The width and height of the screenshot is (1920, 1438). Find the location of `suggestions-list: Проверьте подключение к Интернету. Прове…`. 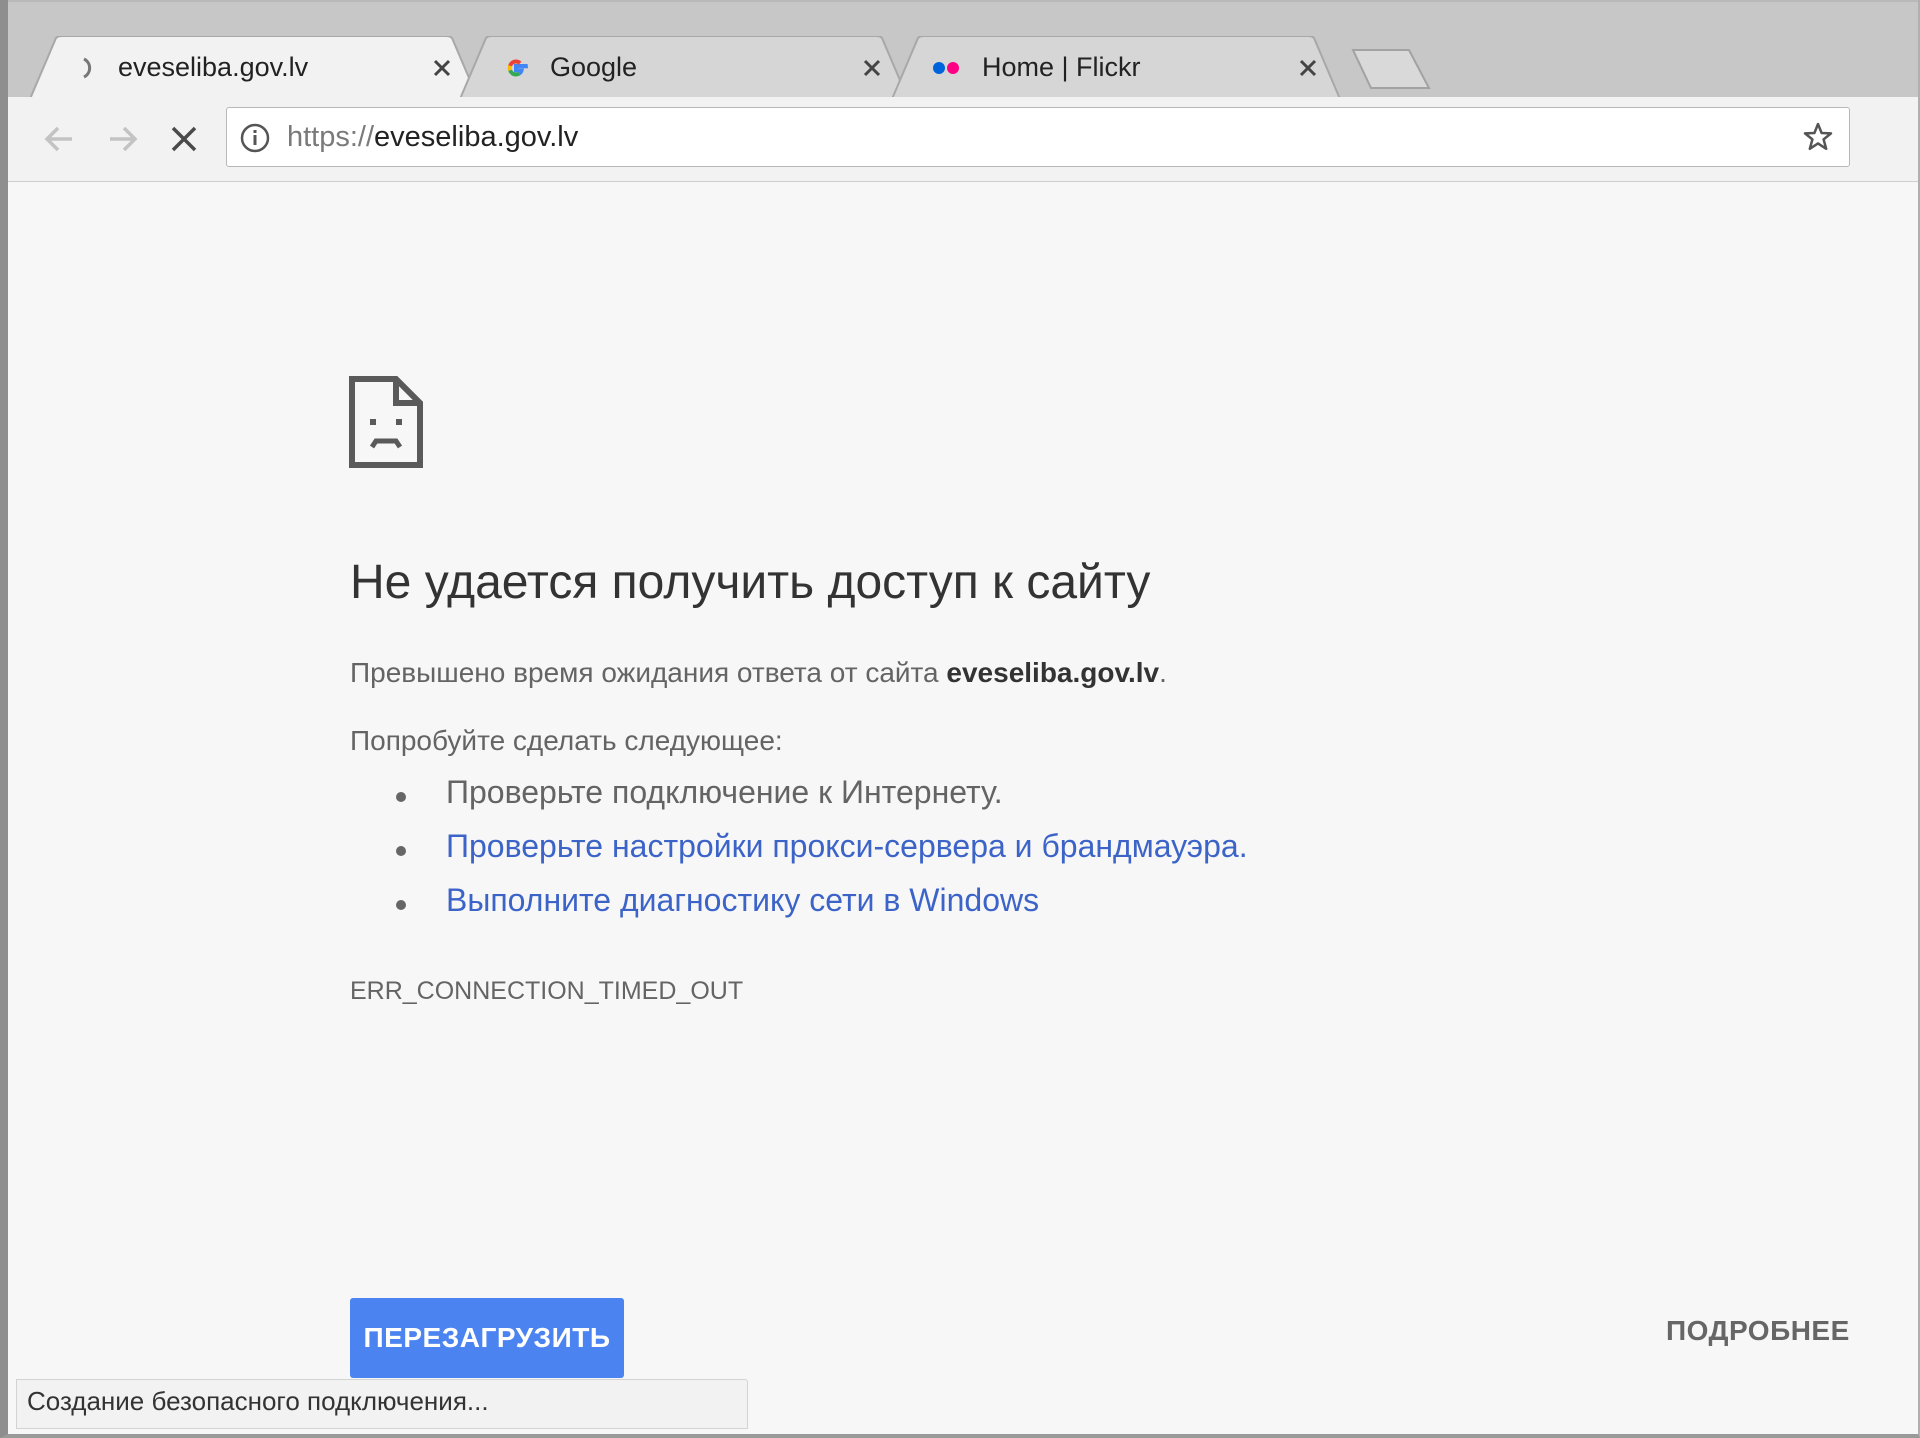

suggestions-list: Проверьте подключение к Интернету. Прове… is located at coordinates (822, 855).